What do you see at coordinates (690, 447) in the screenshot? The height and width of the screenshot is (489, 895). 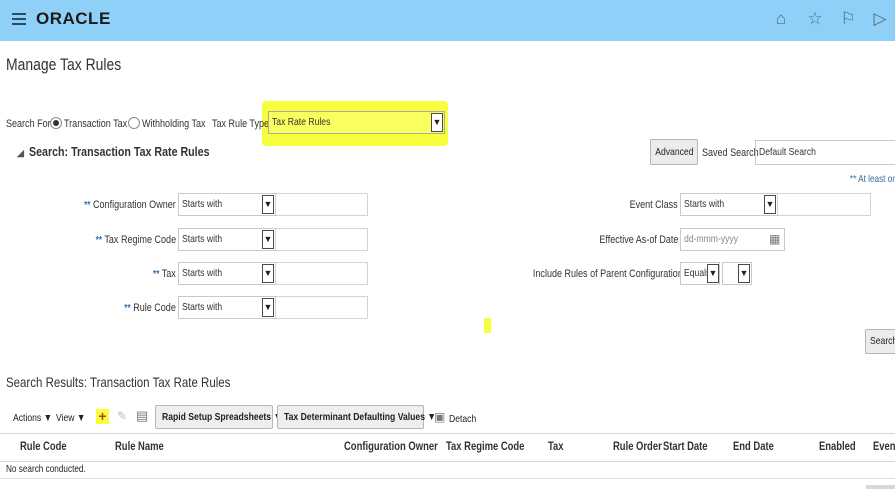 I see `column-header-start-date: Start Date` at bounding box center [690, 447].